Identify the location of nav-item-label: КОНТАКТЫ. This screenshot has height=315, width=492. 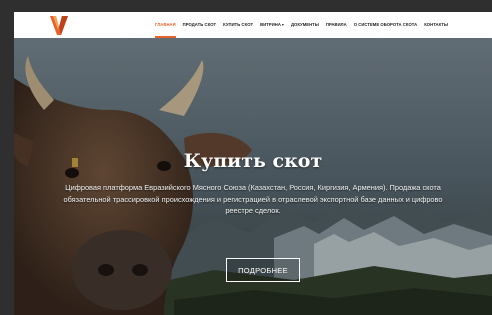
(436, 24).